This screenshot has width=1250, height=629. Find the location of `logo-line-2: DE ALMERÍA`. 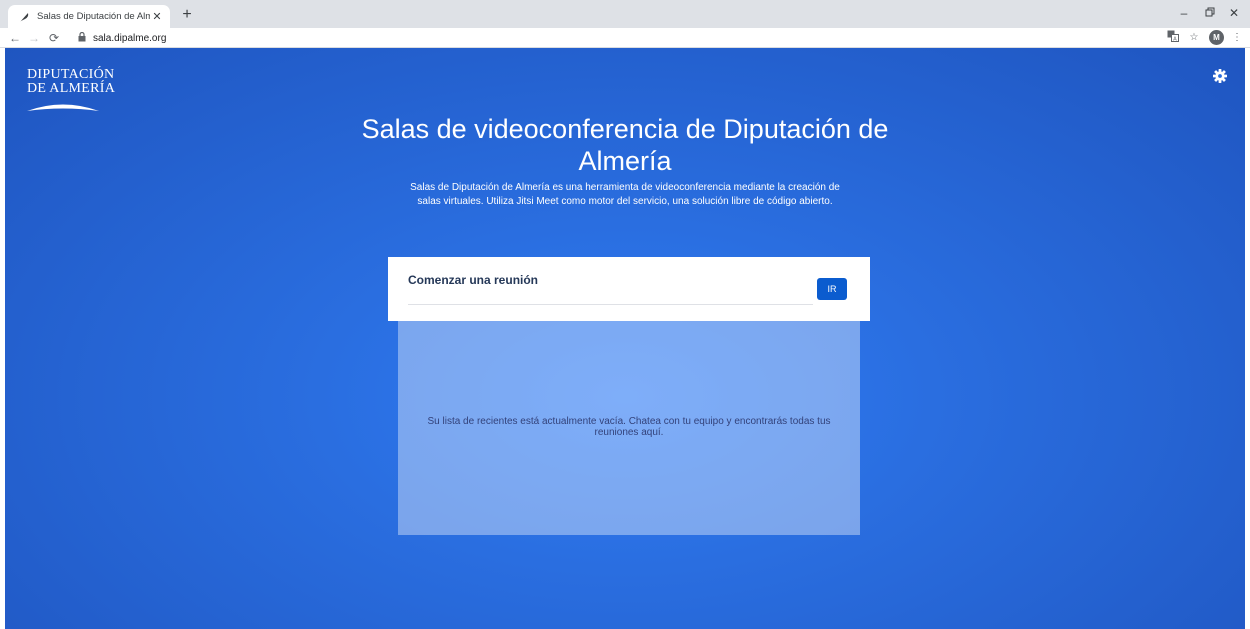

logo-line-2: DE ALMERÍA is located at coordinates (71, 88).